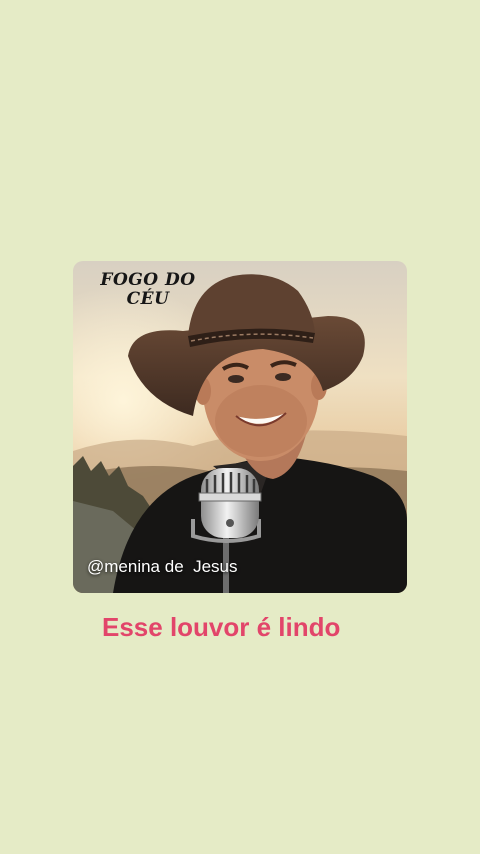 The width and height of the screenshot is (480, 854). I want to click on author-handle: @menina de Jesus, so click(162, 566).